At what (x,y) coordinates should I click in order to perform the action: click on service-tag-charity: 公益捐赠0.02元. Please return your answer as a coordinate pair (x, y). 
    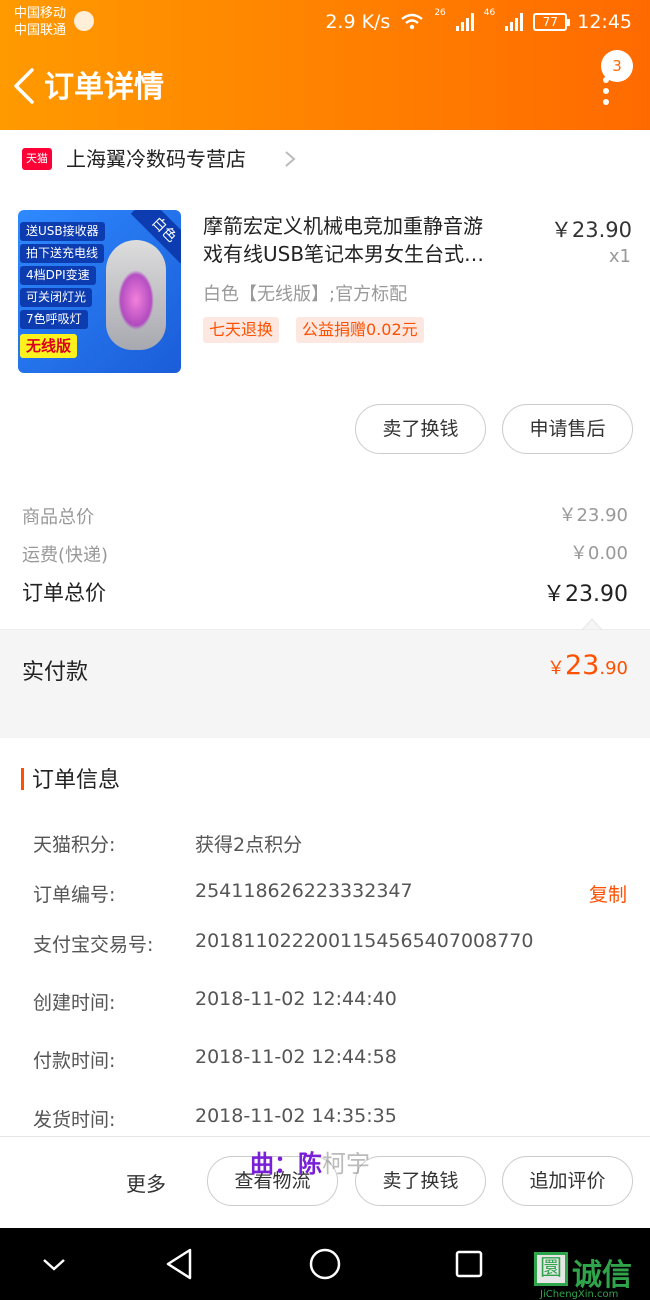
    Looking at the image, I should click on (360, 330).